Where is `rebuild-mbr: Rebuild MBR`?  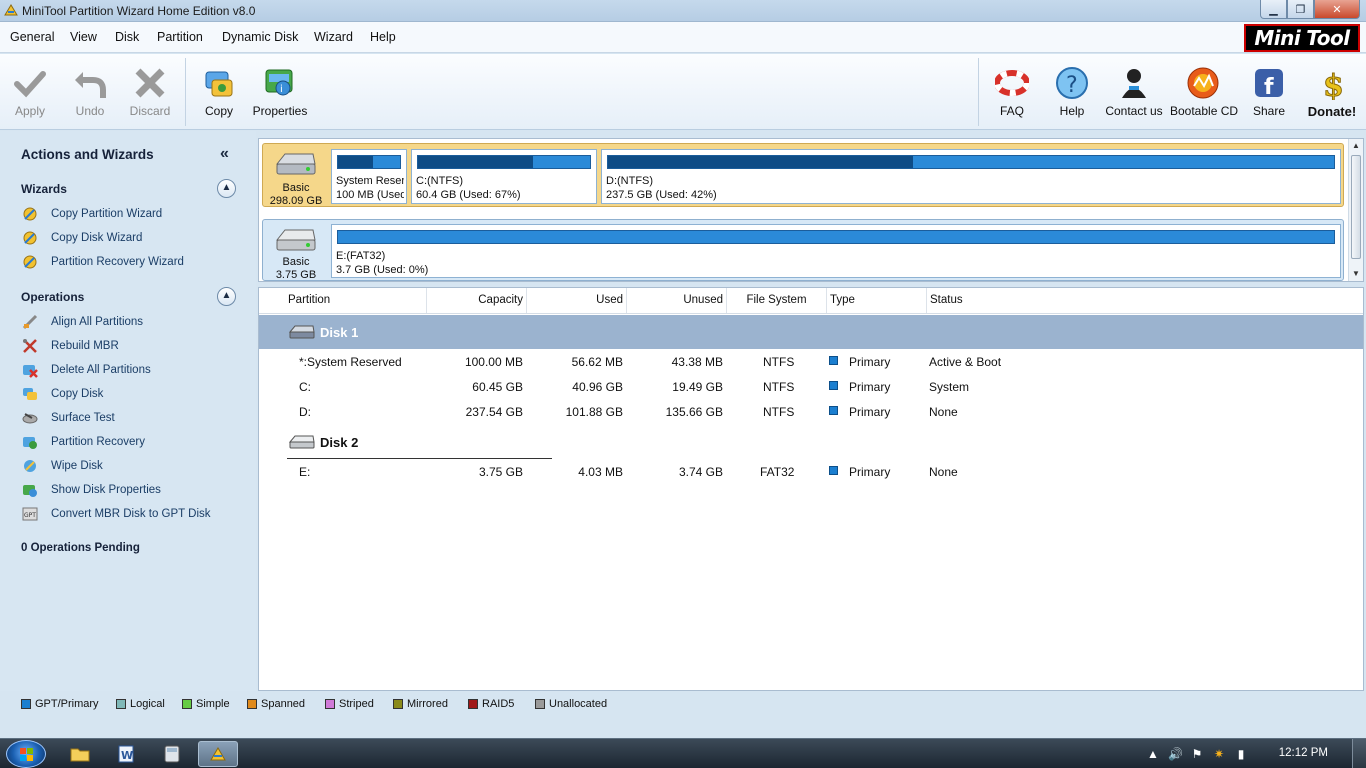 rebuild-mbr: Rebuild MBR is located at coordinates (70, 346).